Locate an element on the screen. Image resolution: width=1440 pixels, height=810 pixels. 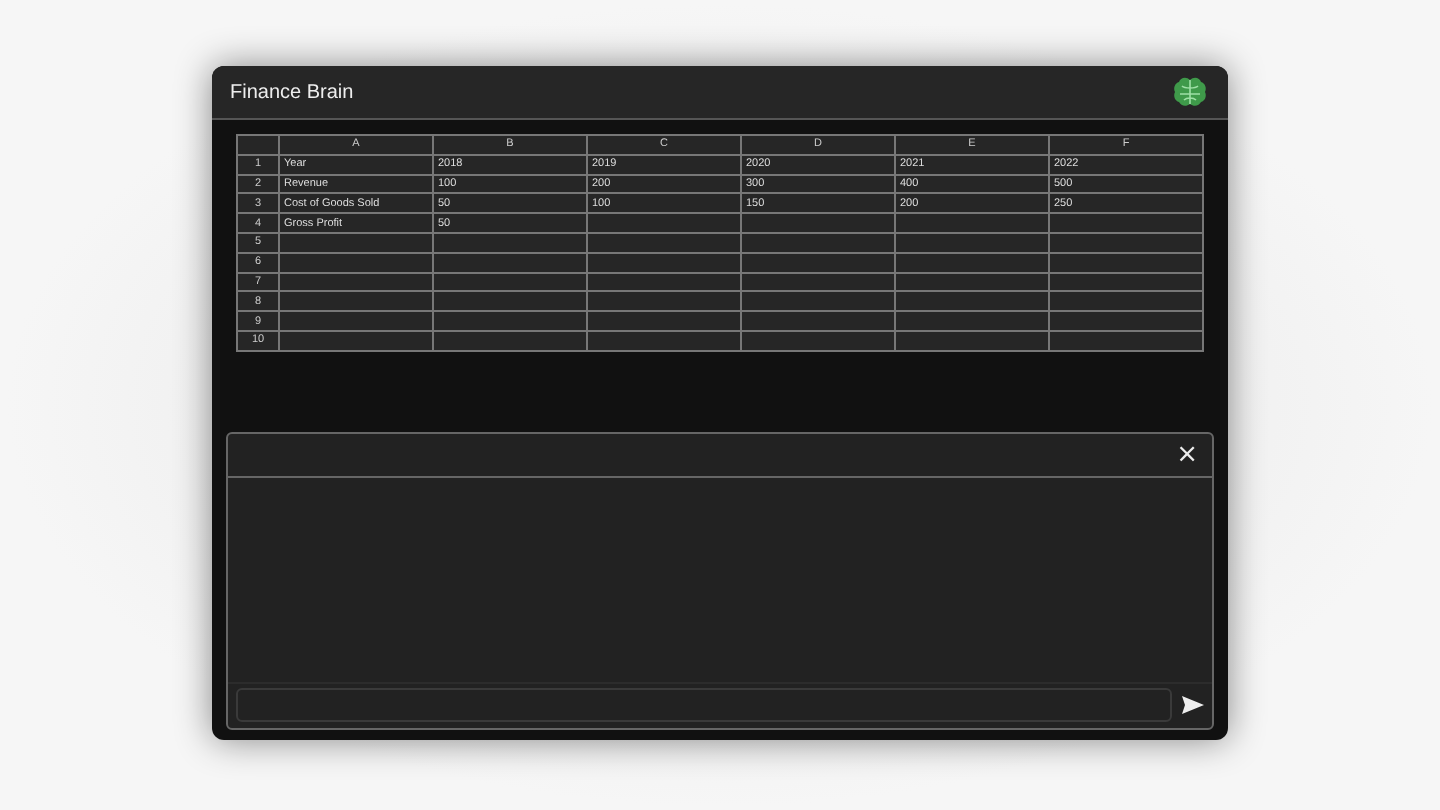
message-input is located at coordinates (704, 705).